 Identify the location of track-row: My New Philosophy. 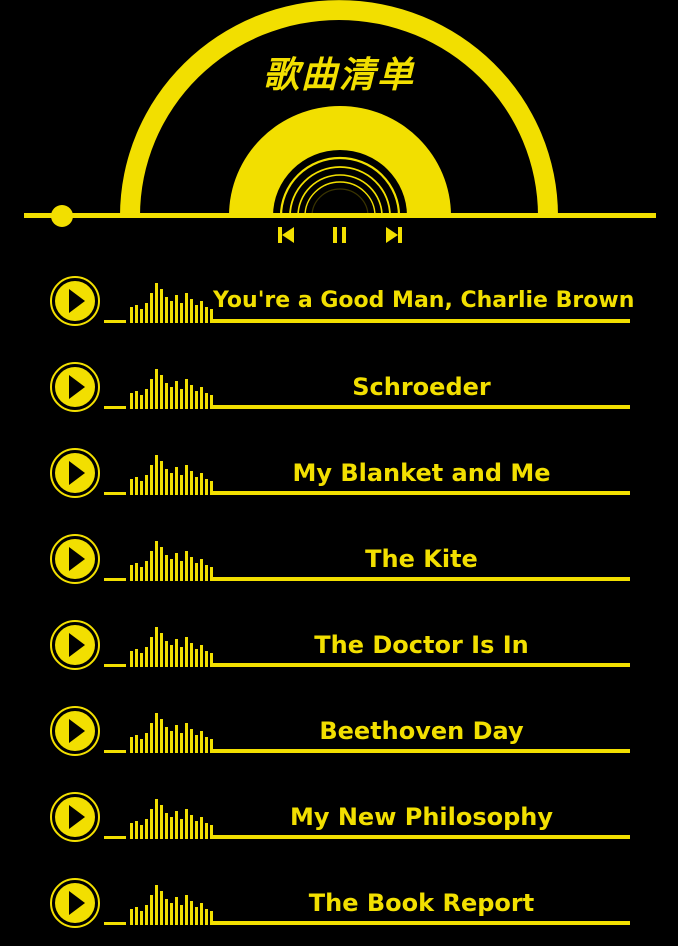
(339, 817).